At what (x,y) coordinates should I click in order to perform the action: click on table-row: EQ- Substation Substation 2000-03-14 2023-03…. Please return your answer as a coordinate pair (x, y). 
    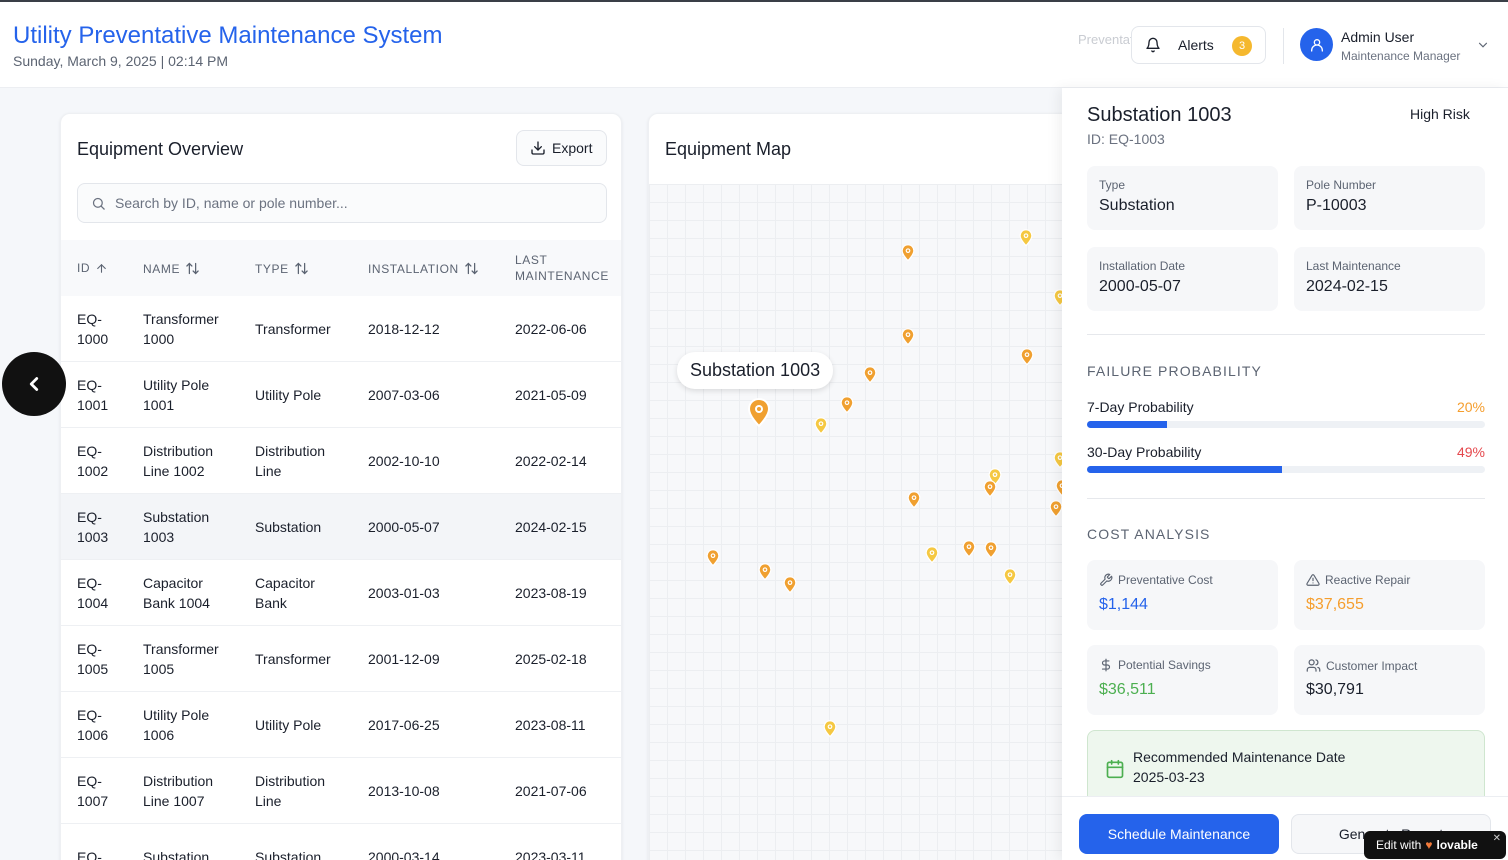
    Looking at the image, I should click on (341, 842).